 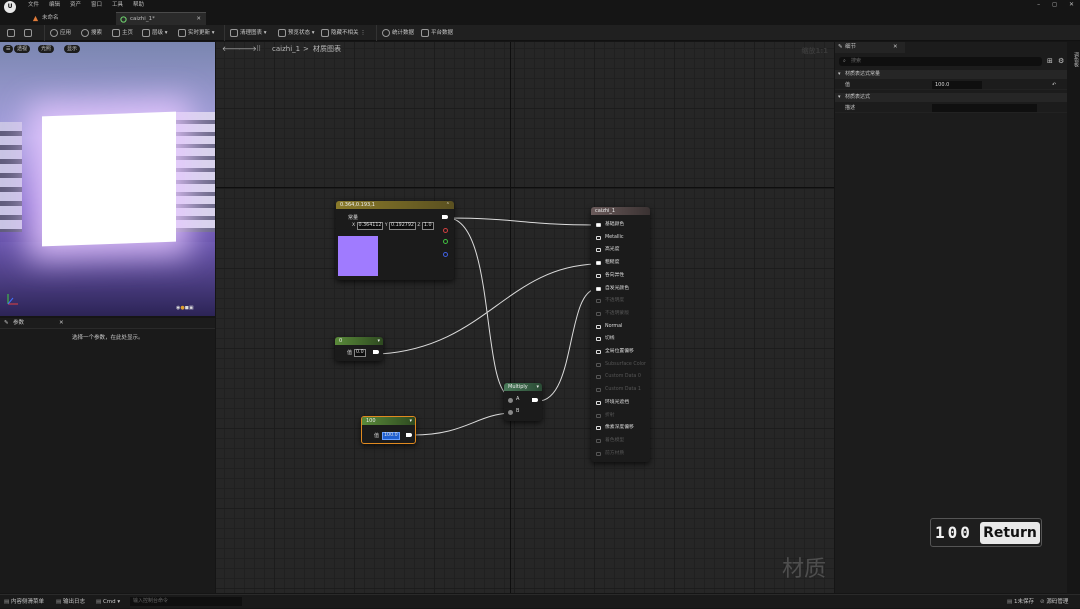 What do you see at coordinates (951, 97) in the screenshot?
I see `section-expression: ▾ 材质表达式` at bounding box center [951, 97].